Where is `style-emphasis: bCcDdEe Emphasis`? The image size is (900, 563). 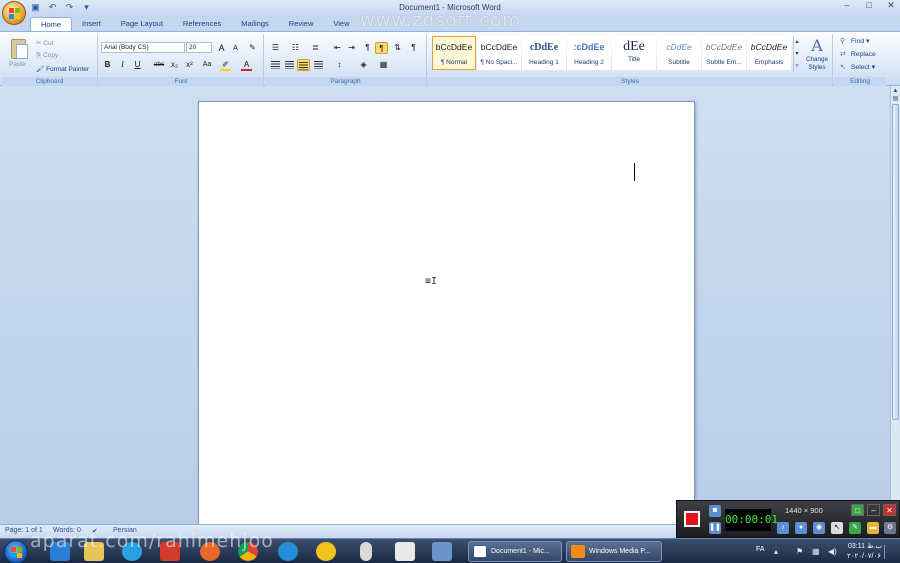 style-emphasis: bCcDdEe Emphasis is located at coordinates (769, 53).